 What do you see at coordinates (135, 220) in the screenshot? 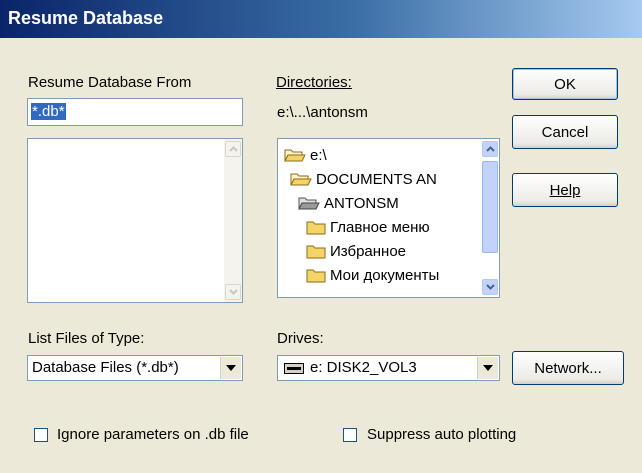
I see `file-list` at bounding box center [135, 220].